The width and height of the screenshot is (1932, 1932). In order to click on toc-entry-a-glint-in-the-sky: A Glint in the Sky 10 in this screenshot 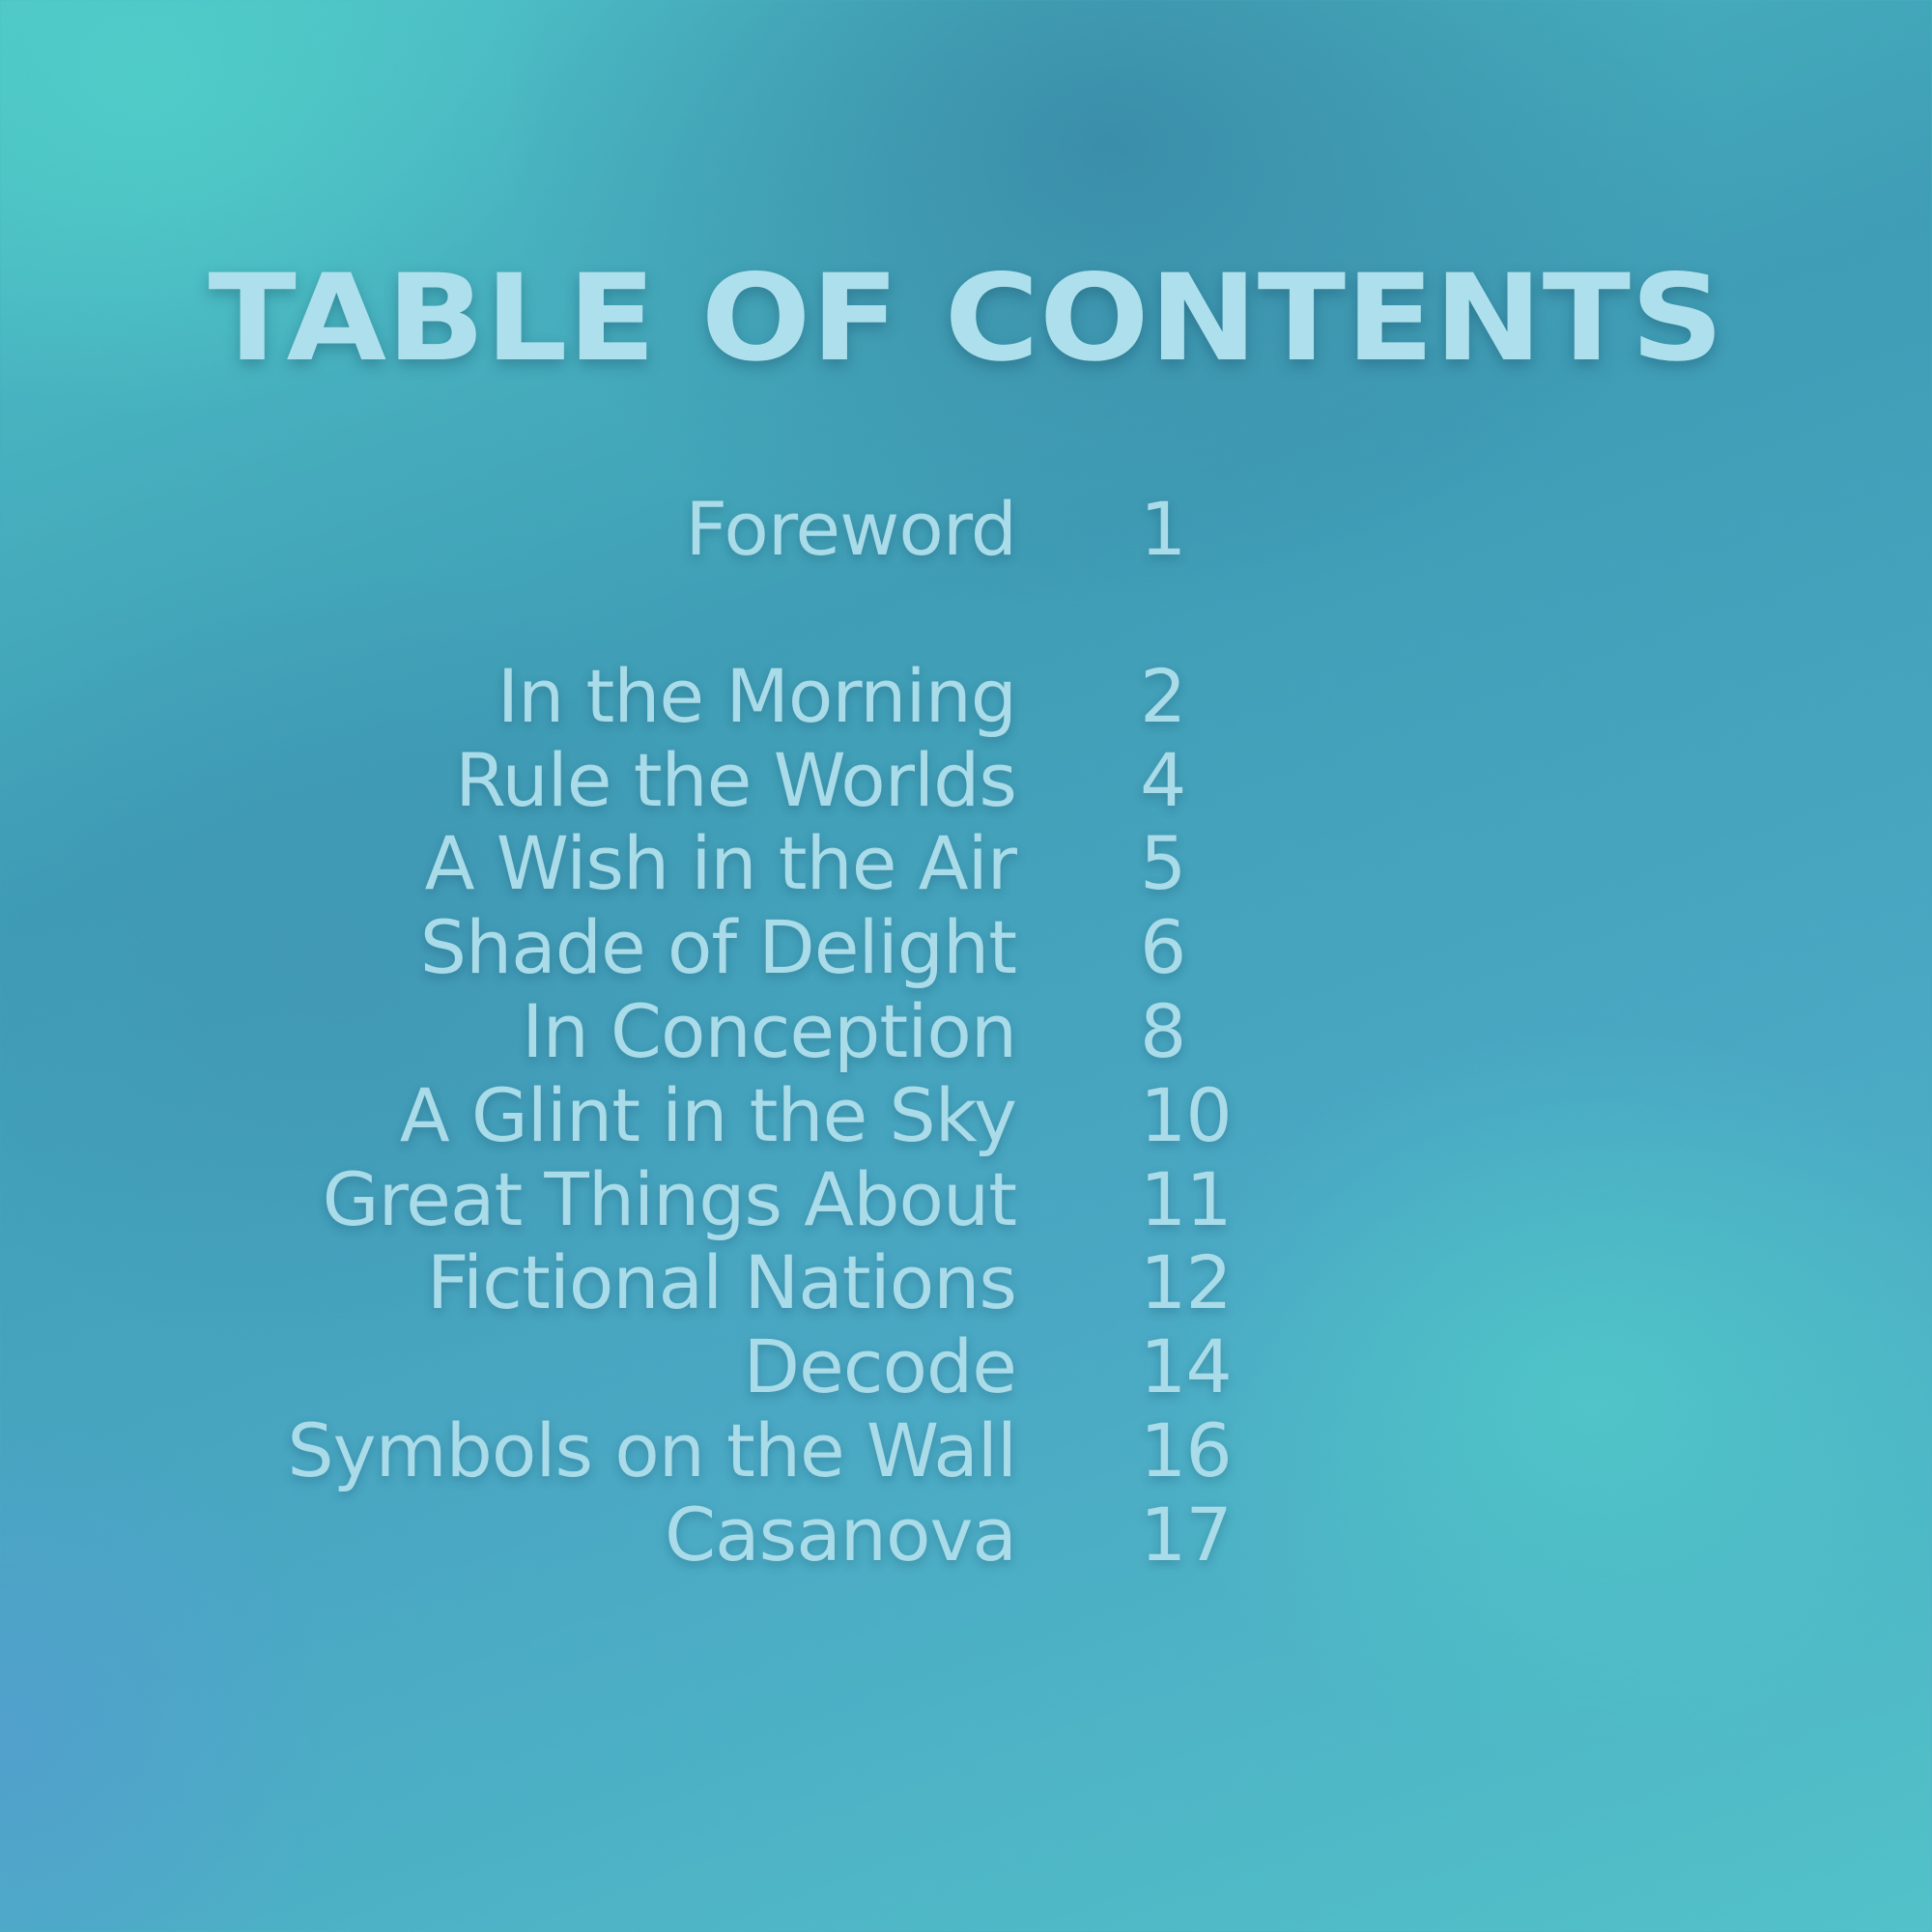, I will do `click(966, 1115)`.